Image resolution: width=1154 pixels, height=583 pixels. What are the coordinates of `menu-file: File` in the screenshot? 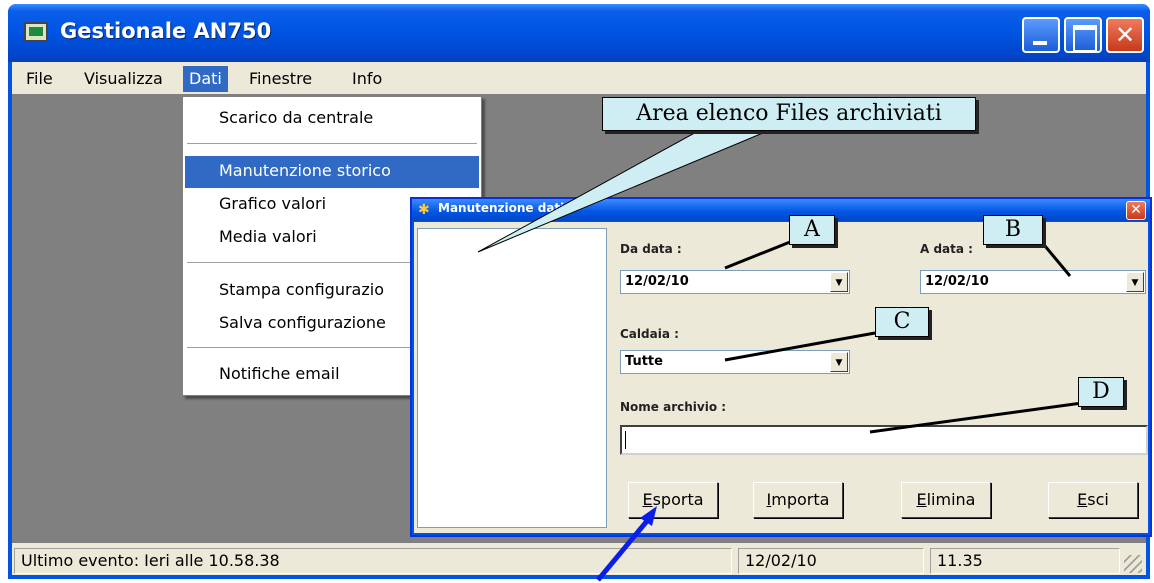 It's located at (39, 79).